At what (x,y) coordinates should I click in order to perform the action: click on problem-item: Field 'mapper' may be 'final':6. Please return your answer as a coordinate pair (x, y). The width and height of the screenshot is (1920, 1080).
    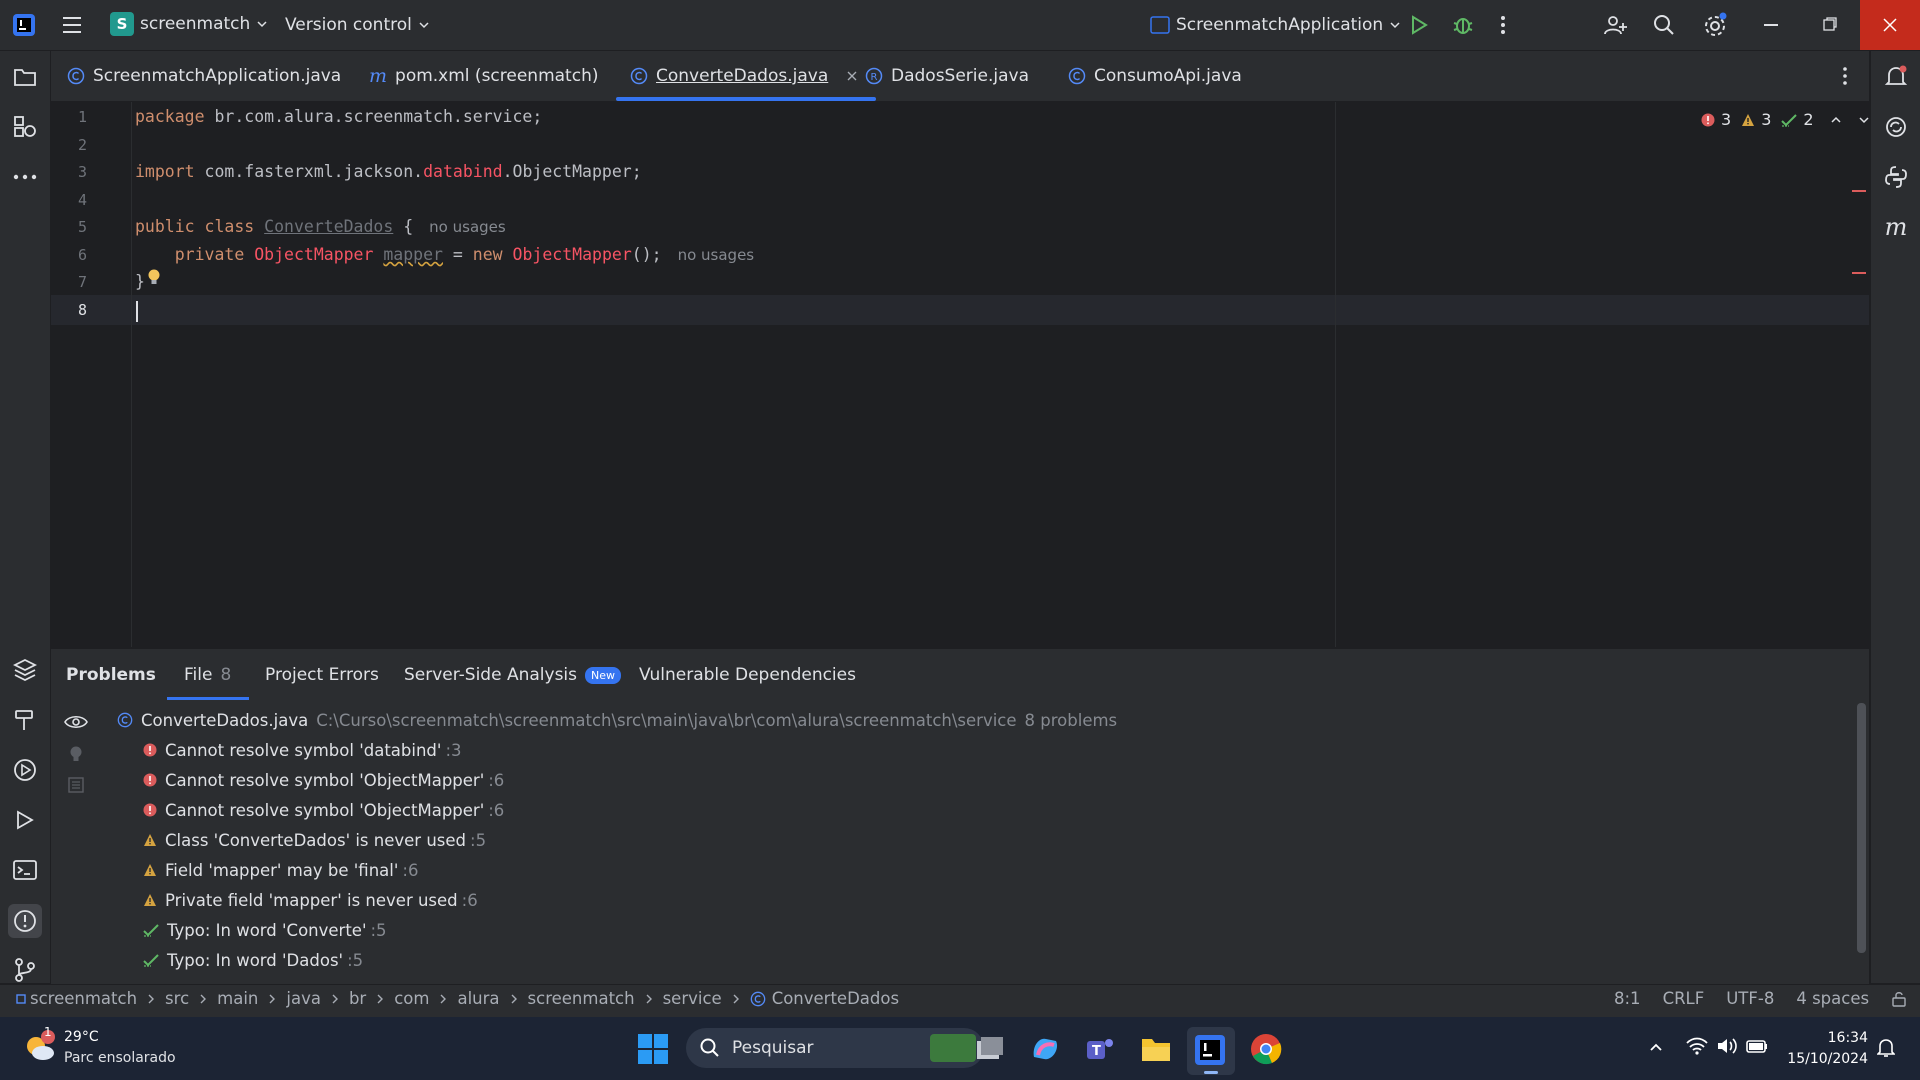
    Looking at the image, I should click on (280, 870).